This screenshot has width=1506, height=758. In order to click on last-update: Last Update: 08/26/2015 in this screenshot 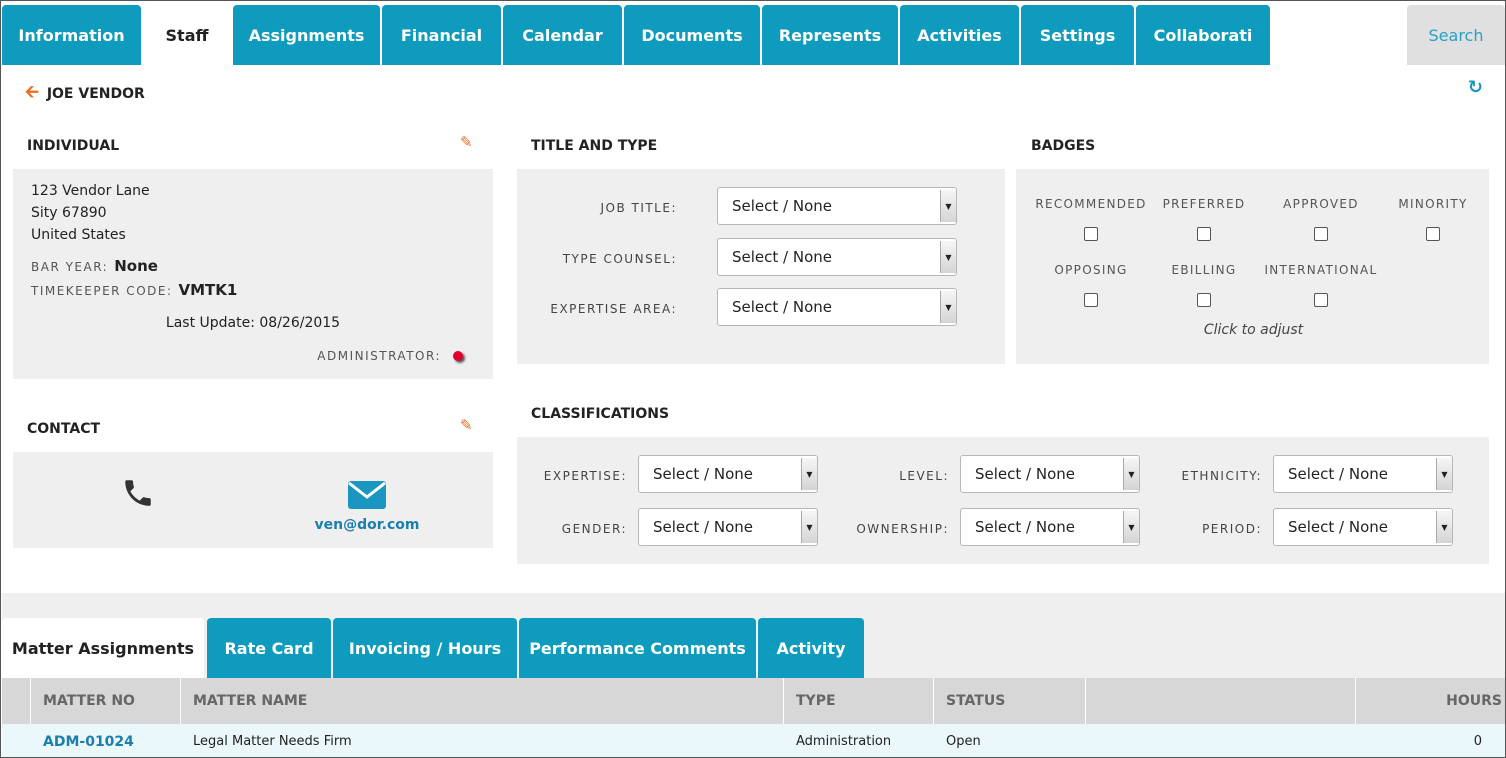, I will do `click(253, 323)`.